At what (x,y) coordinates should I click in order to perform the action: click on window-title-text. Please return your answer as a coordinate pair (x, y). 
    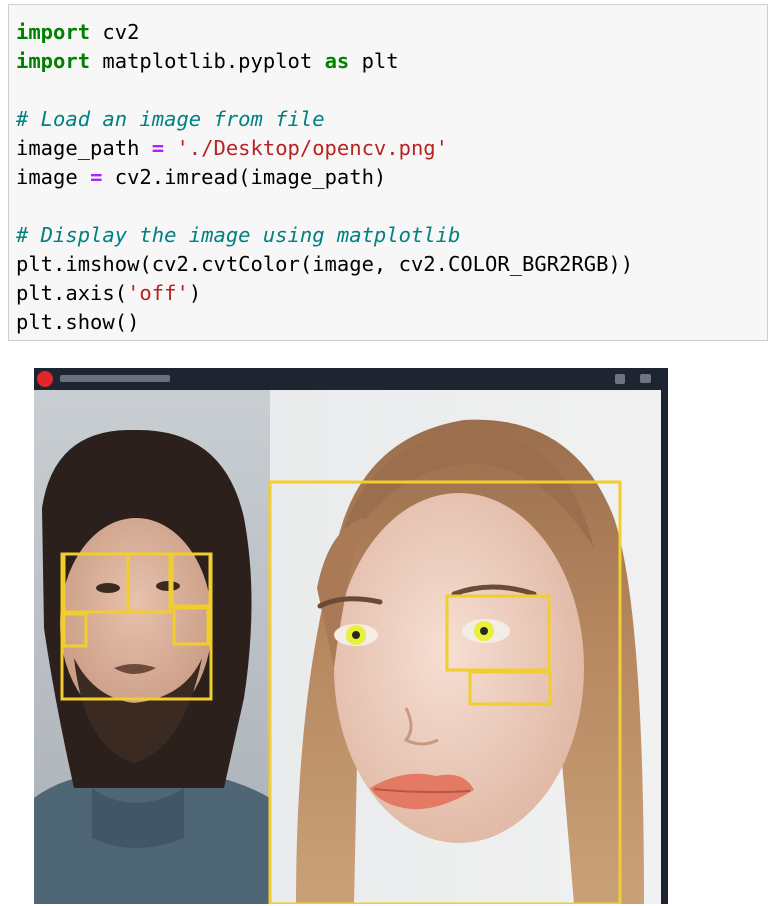
    Looking at the image, I should click on (115, 378).